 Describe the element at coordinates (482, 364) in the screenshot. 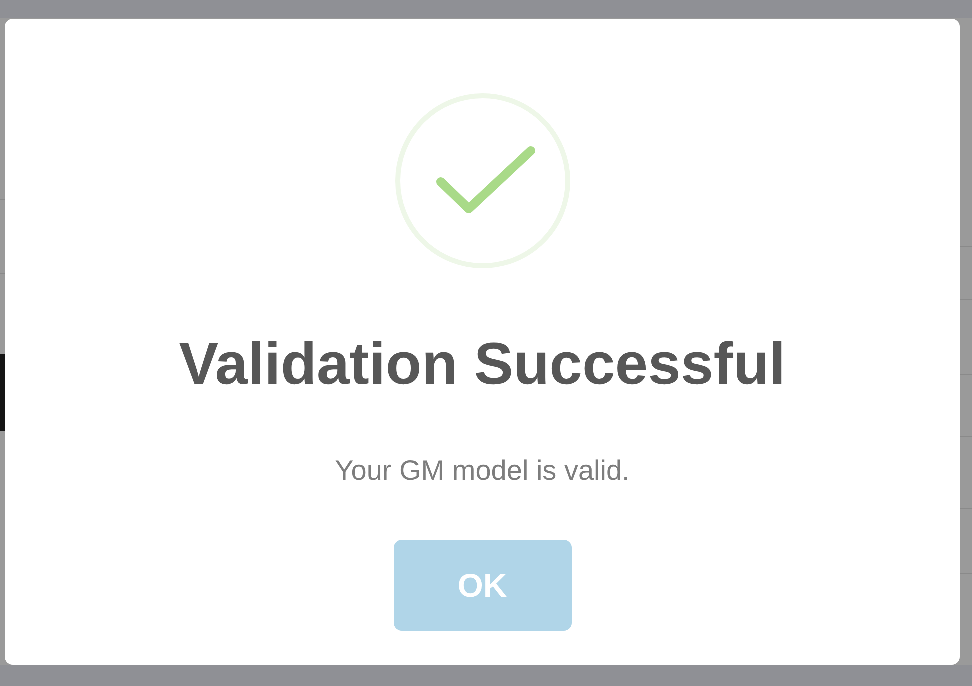

I see `dialog-title: Validation Successful` at that location.